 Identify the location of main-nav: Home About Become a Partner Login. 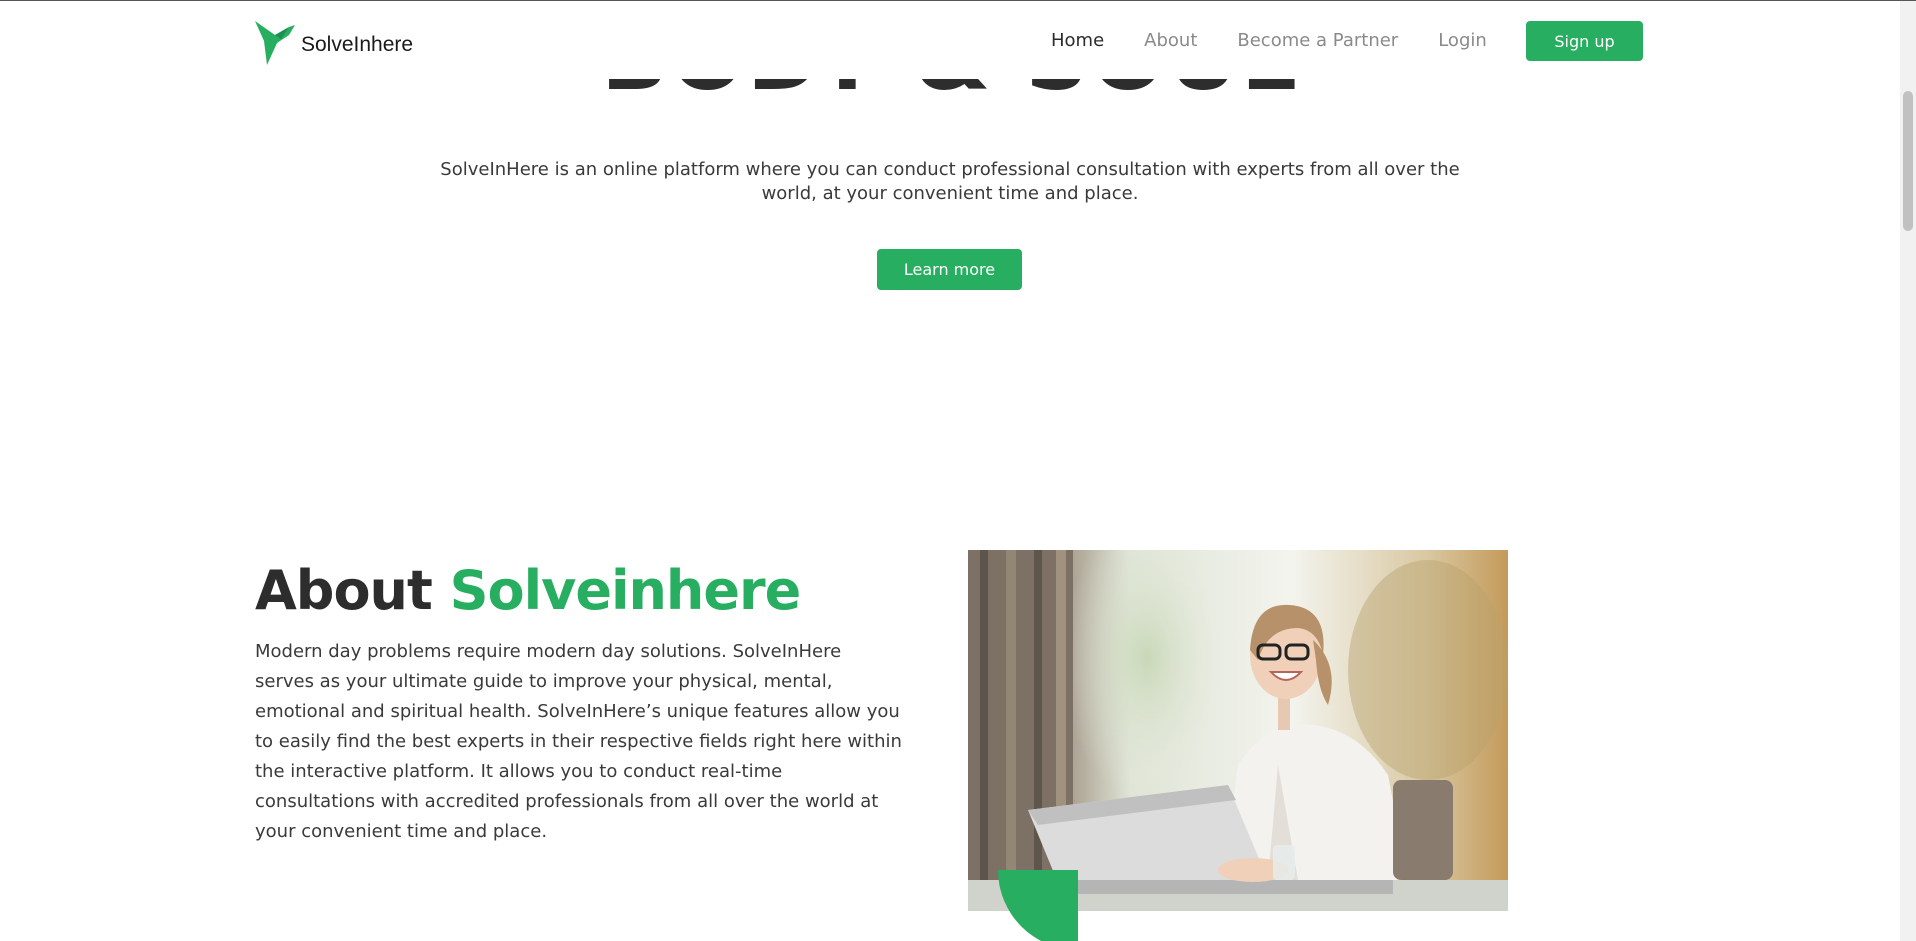
(1289, 40).